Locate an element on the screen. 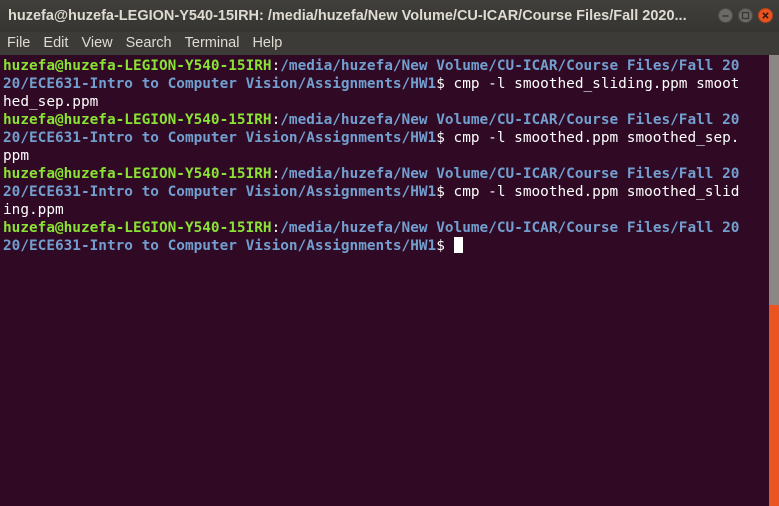 The width and height of the screenshot is (779, 506). text-cursor is located at coordinates (458, 245).